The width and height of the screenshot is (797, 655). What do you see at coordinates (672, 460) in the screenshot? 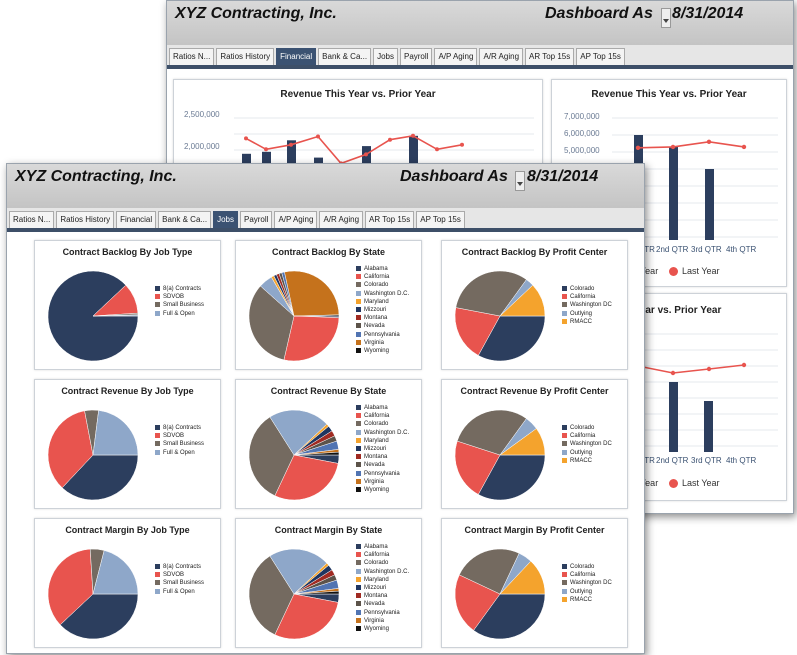
I see `back-xtick: 2nd QTR` at bounding box center [672, 460].